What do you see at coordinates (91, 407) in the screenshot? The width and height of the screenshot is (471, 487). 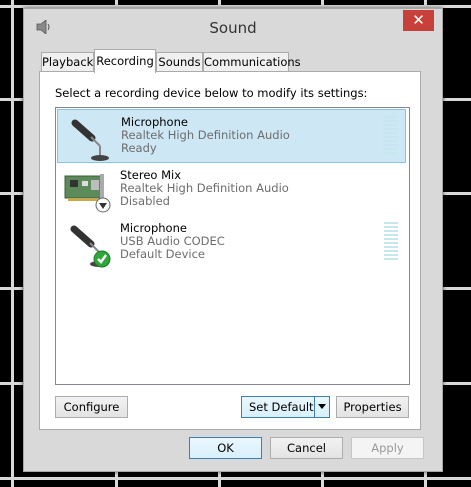 I see `configure-button: Configure` at bounding box center [91, 407].